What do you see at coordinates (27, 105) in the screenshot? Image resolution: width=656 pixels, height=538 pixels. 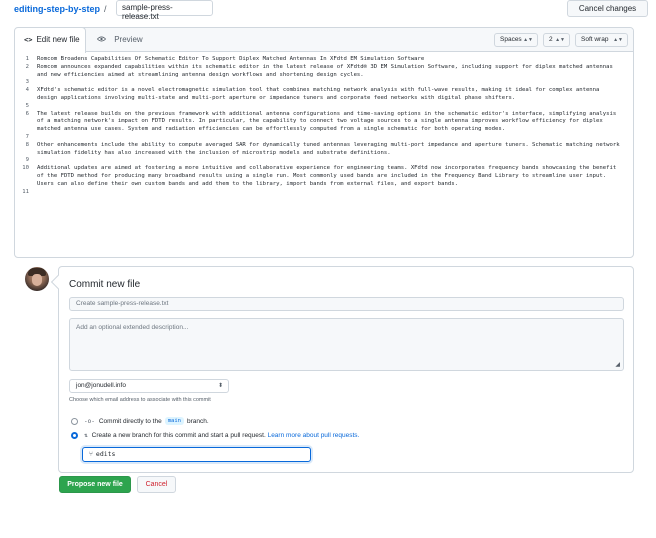 I see `line-number: 5` at bounding box center [27, 105].